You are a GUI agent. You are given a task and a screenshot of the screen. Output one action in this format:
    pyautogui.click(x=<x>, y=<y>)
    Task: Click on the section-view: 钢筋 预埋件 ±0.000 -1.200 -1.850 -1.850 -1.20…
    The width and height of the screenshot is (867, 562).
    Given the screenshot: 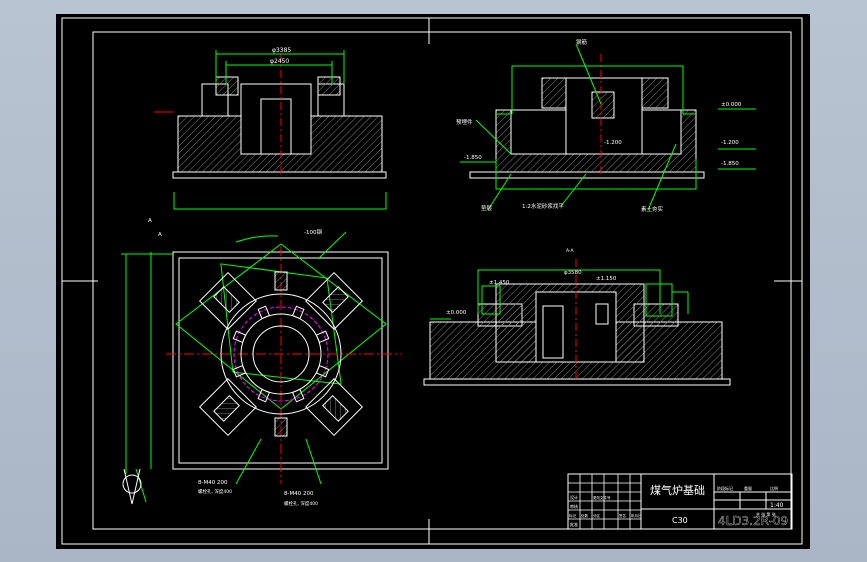 What is the action you would take?
    pyautogui.click(x=606, y=125)
    